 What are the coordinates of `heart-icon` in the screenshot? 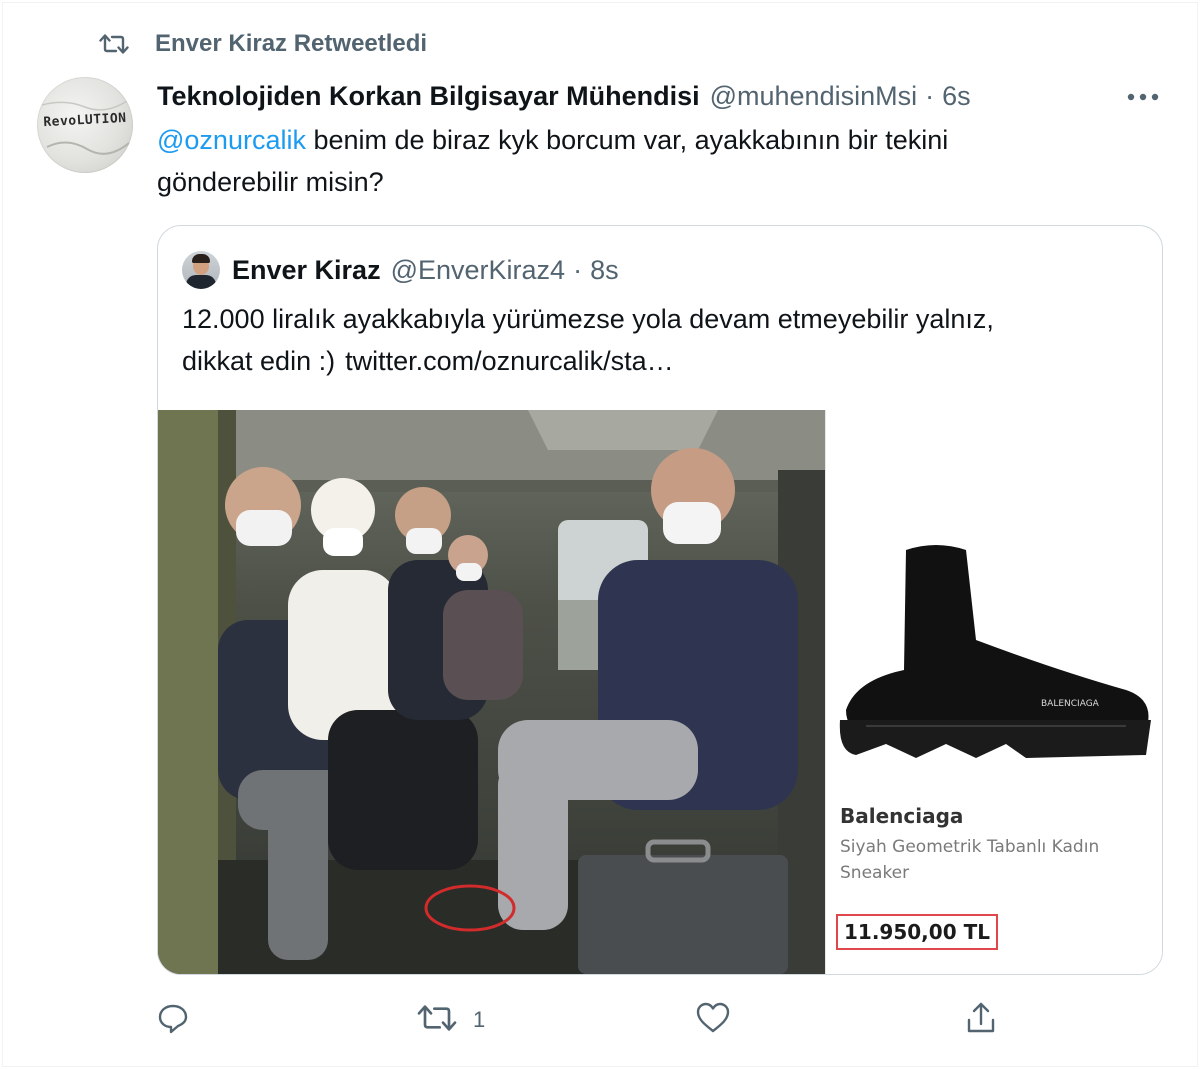 It's located at (713, 1020).